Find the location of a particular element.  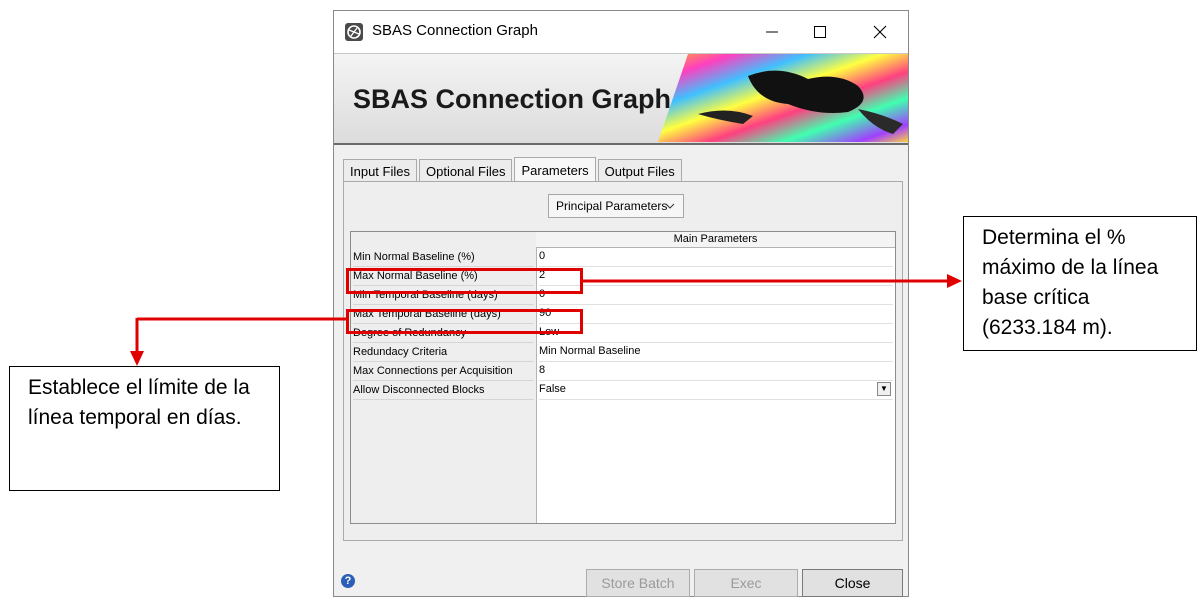

arrow-to-right-callout is located at coordinates (772, 281).